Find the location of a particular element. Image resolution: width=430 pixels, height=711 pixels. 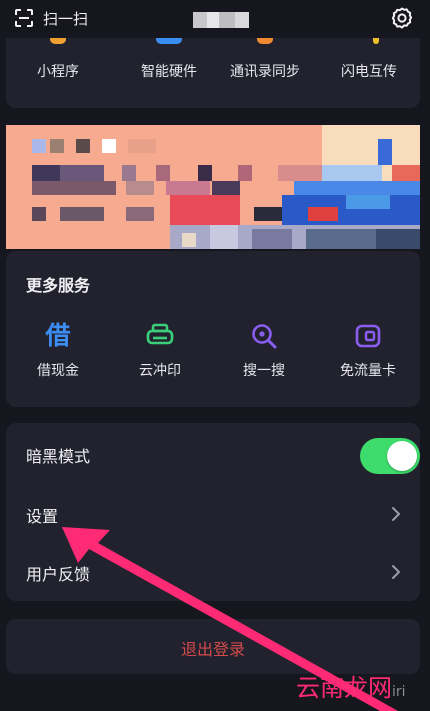

service-label: 免流量卡 is located at coordinates (368, 371).